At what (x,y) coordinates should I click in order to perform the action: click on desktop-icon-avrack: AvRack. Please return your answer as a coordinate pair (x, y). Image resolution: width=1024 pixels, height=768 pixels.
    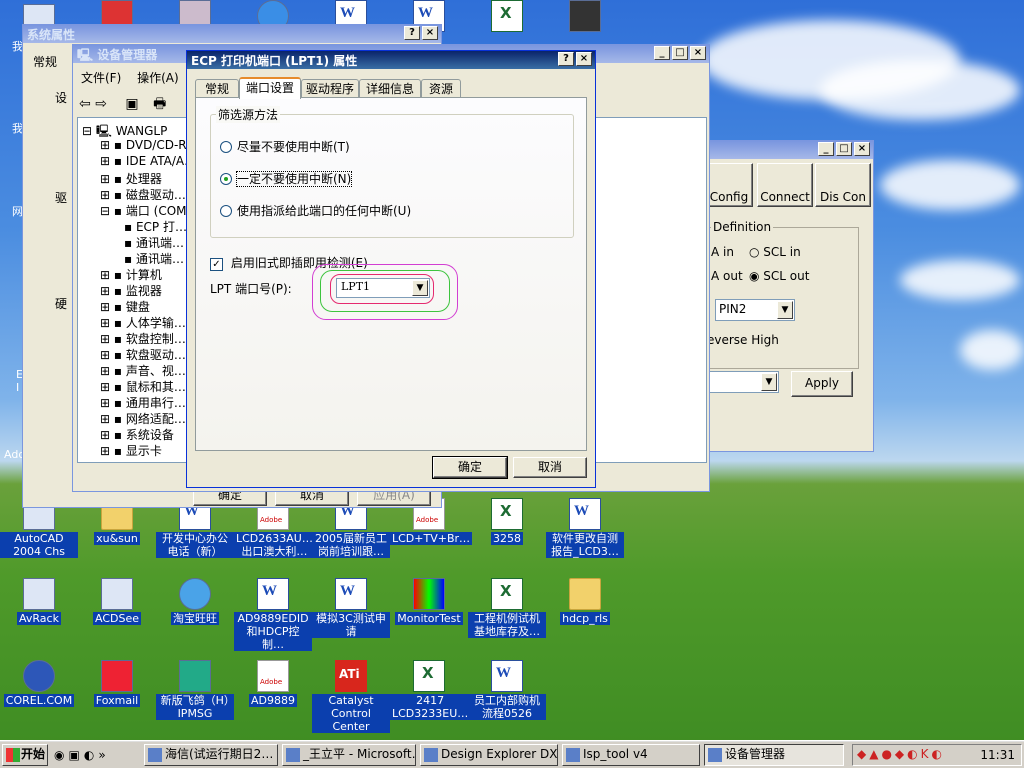
    Looking at the image, I should click on (39, 601).